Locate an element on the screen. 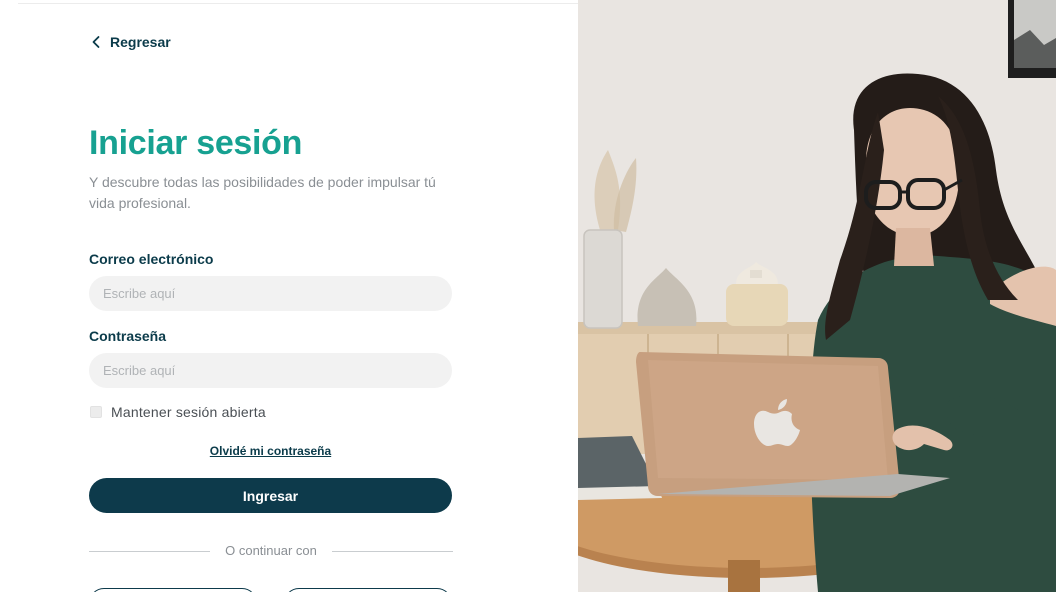 The width and height of the screenshot is (1056, 592). login-button: Ingresar is located at coordinates (270, 495).